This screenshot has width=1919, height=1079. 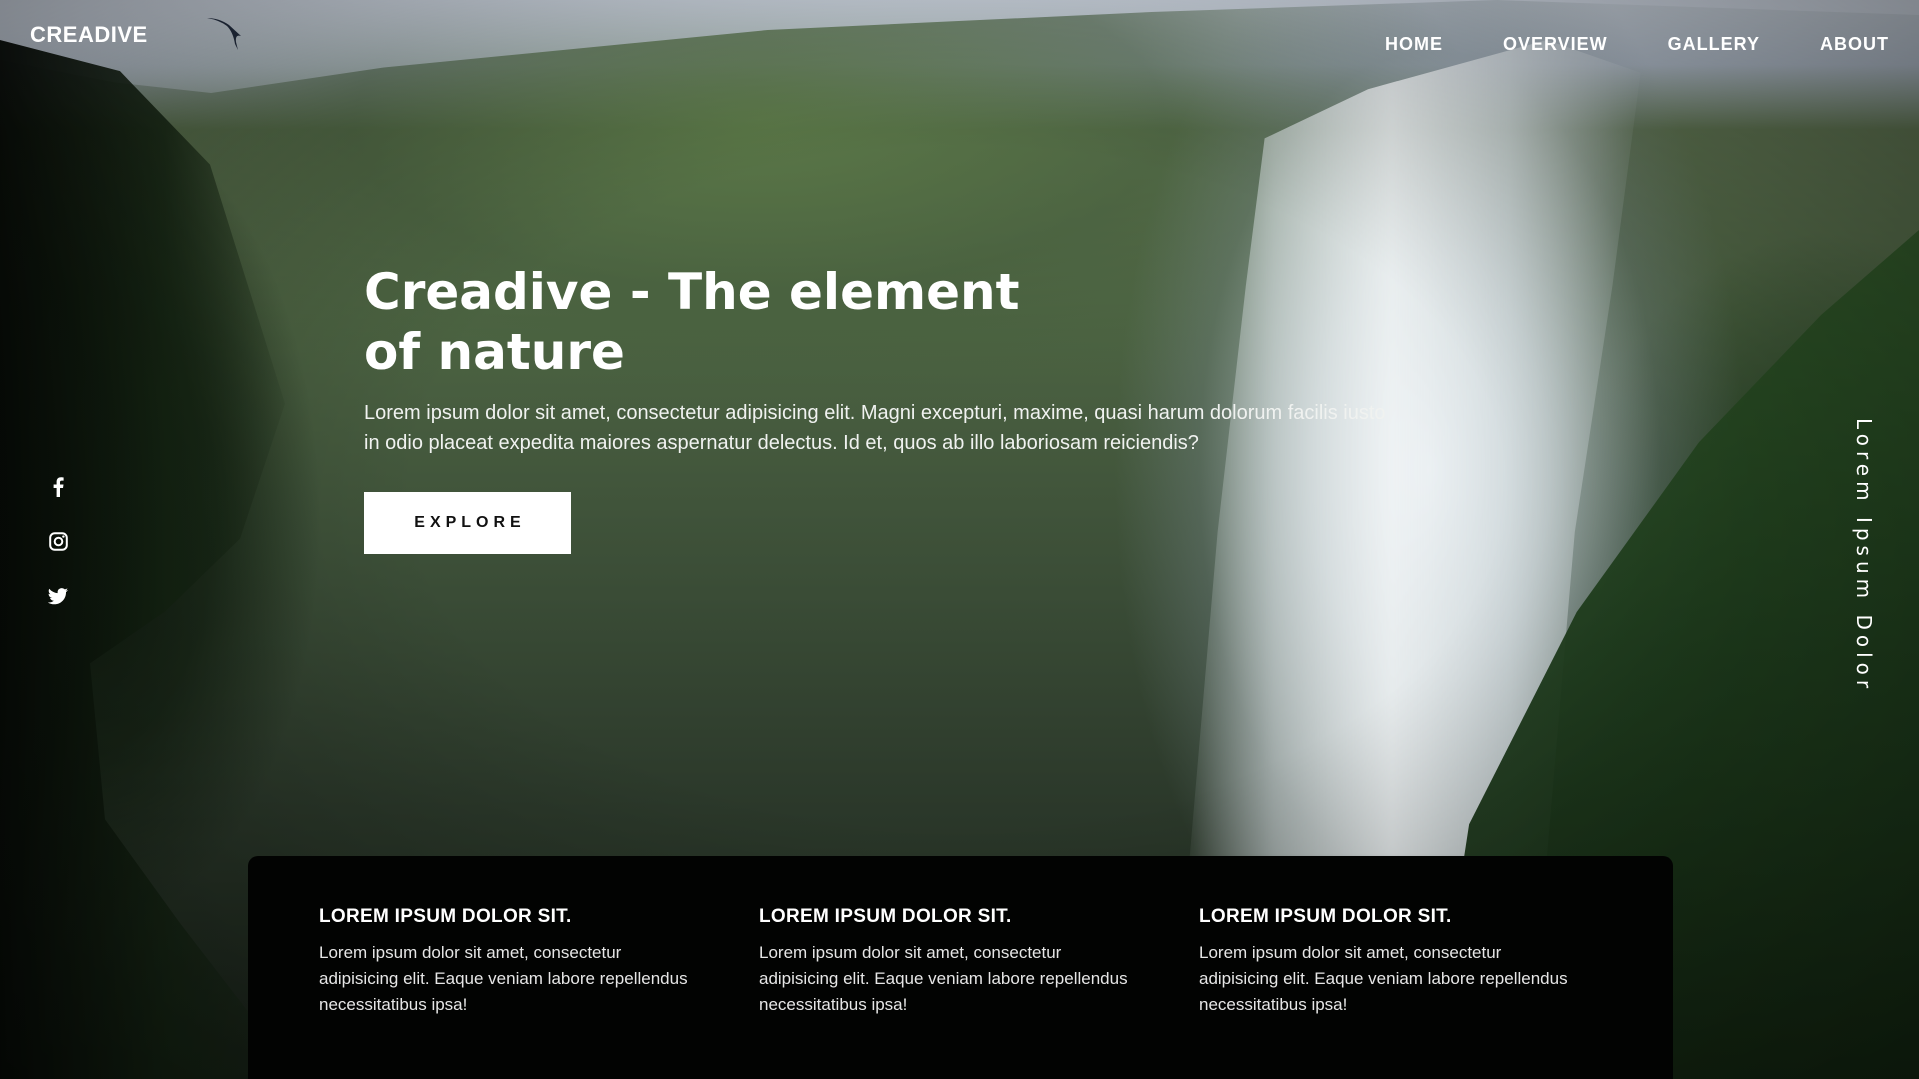 I want to click on nav-about: ABOUT, so click(x=1854, y=46).